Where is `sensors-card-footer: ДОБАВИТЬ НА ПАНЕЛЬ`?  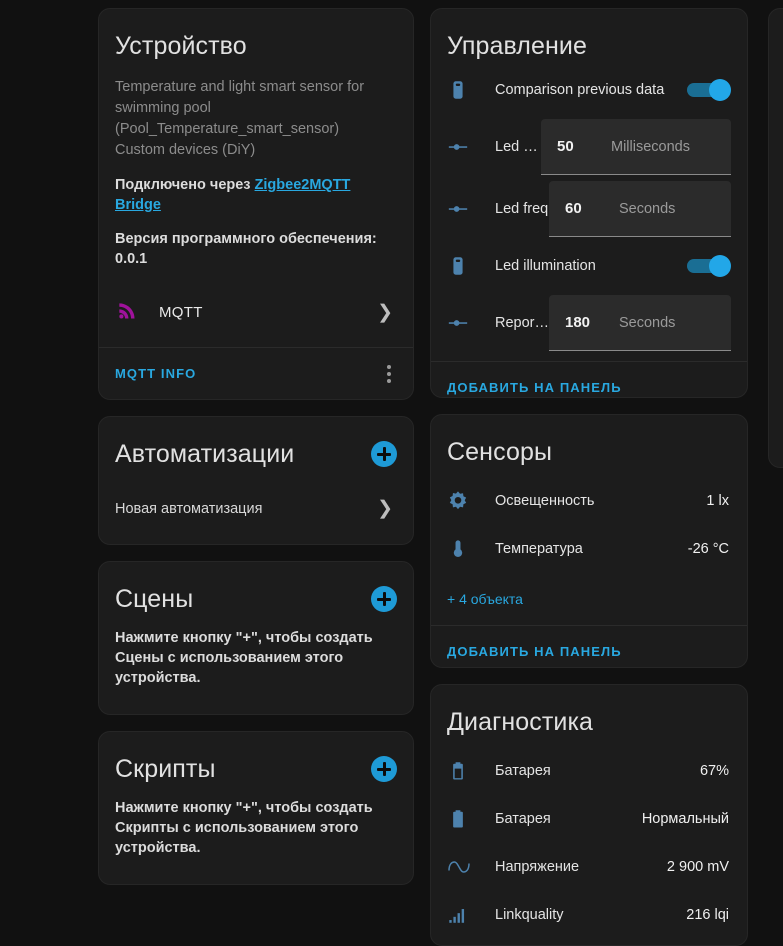
sensors-card-footer: ДОБАВИТЬ НА ПАНЕЛЬ is located at coordinates (589, 646).